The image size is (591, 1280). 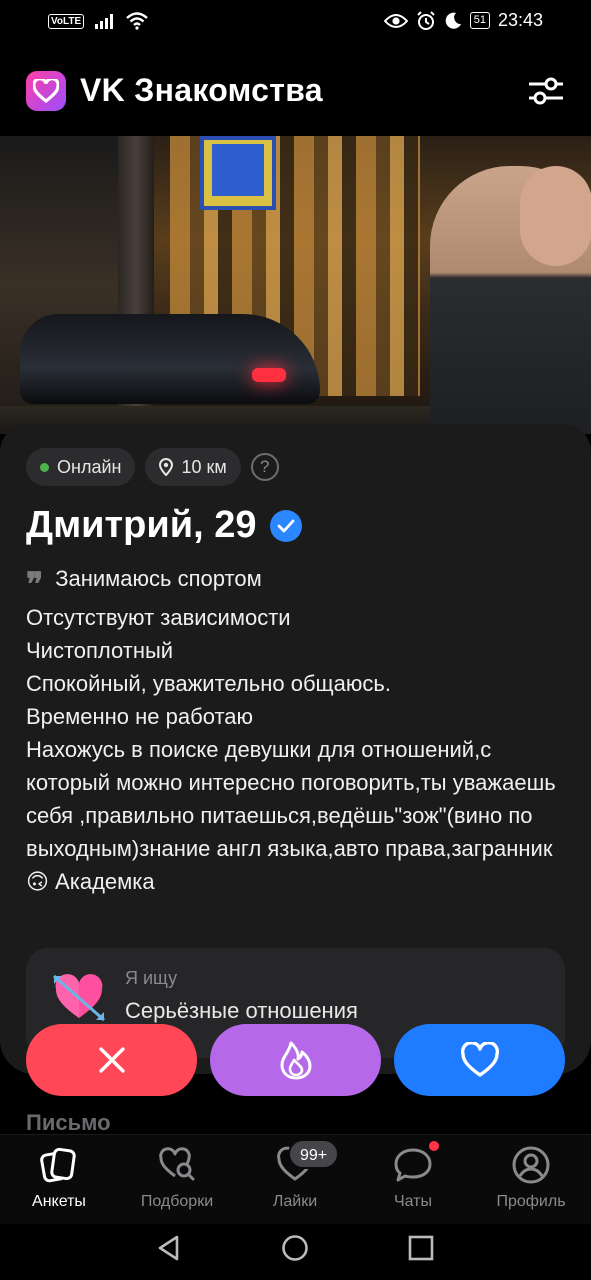 I want to click on heart-arrow-icon, so click(x=79, y=998).